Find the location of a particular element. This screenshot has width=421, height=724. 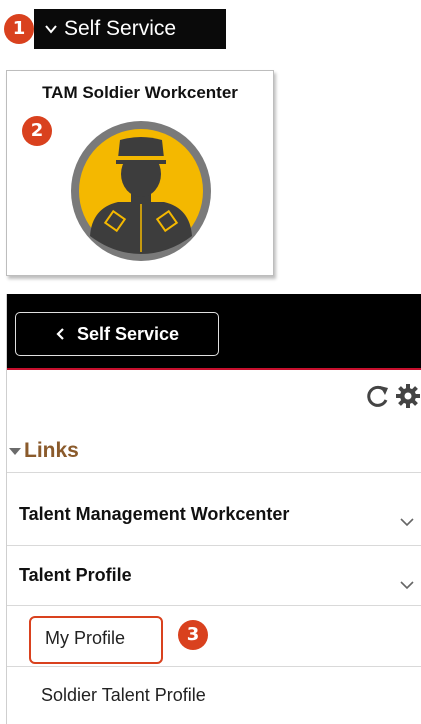

links-section-toggle: Links is located at coordinates (43, 451).